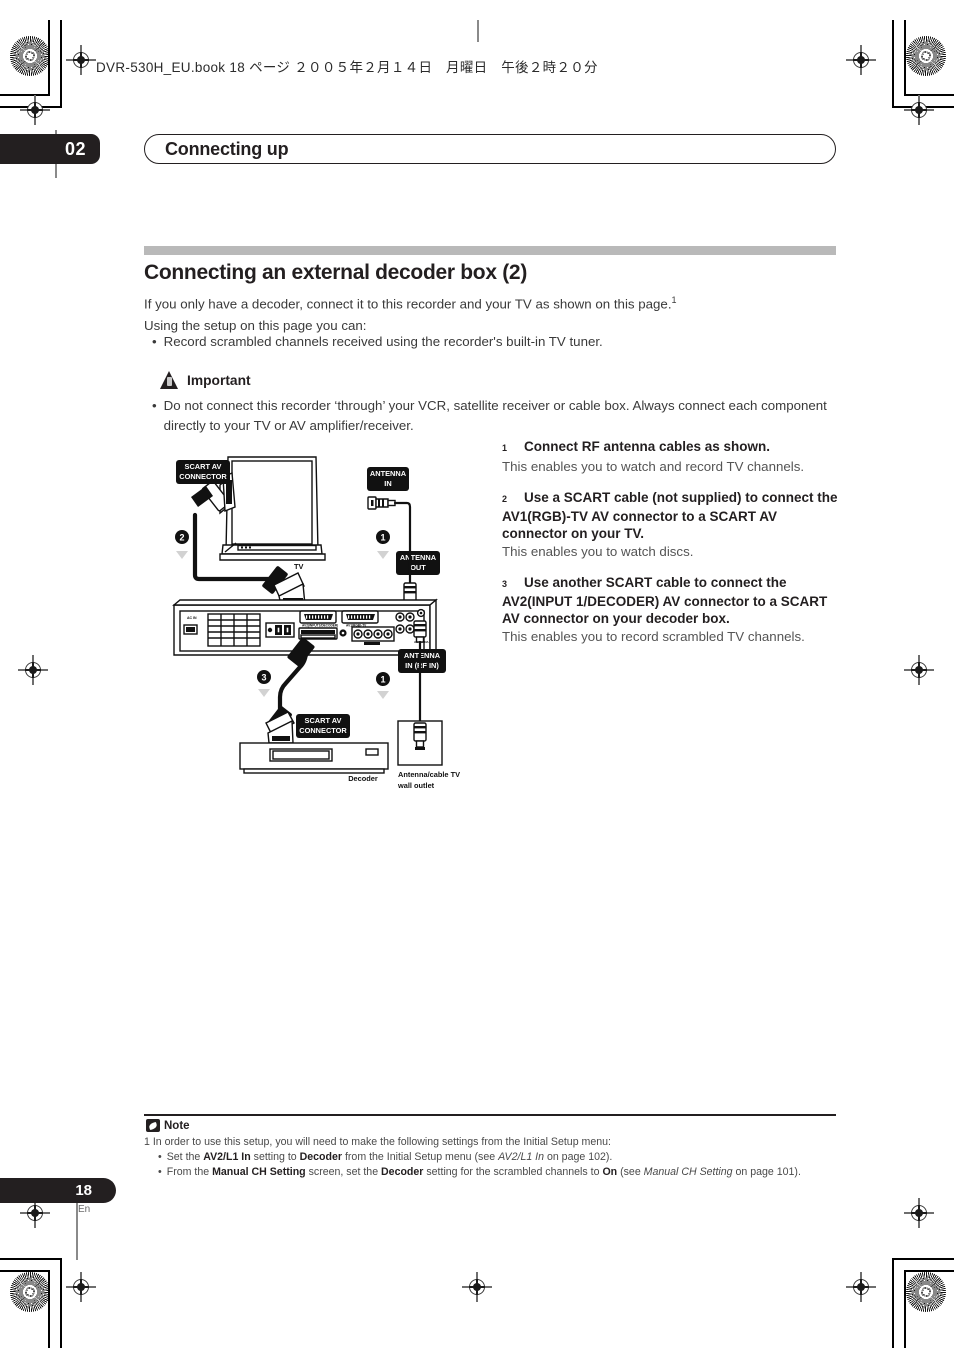  I want to click on registration-mark-bottom-left, so click(81, 1287).